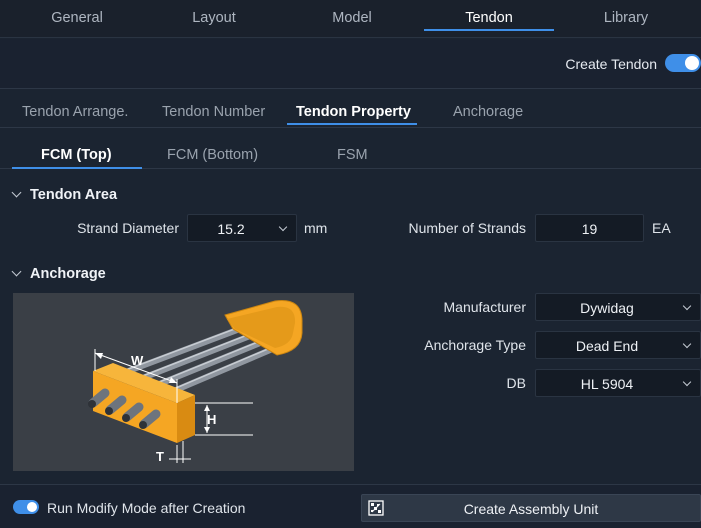 This screenshot has height=528, width=701. Describe the element at coordinates (68, 274) in the screenshot. I see `section-anchorage-title: Anchorage` at that location.